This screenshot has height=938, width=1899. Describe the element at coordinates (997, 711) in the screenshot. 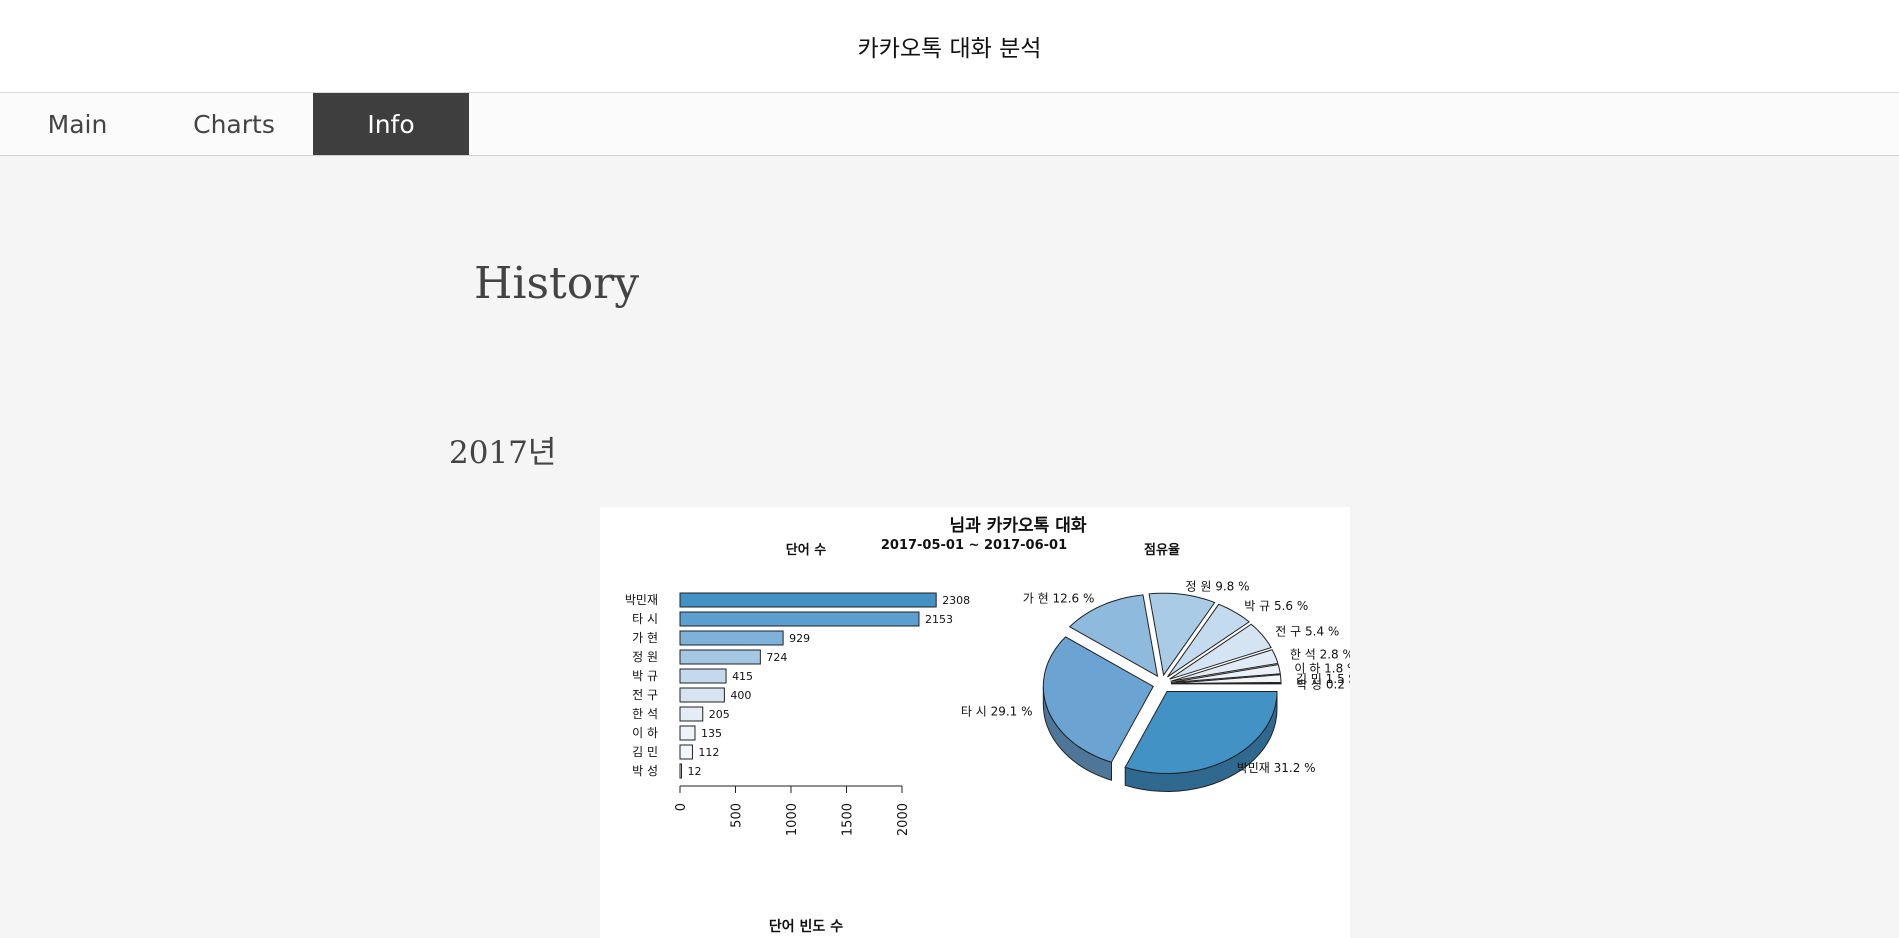

I see `pie-slice-label: 타 시 29.1 %` at that location.